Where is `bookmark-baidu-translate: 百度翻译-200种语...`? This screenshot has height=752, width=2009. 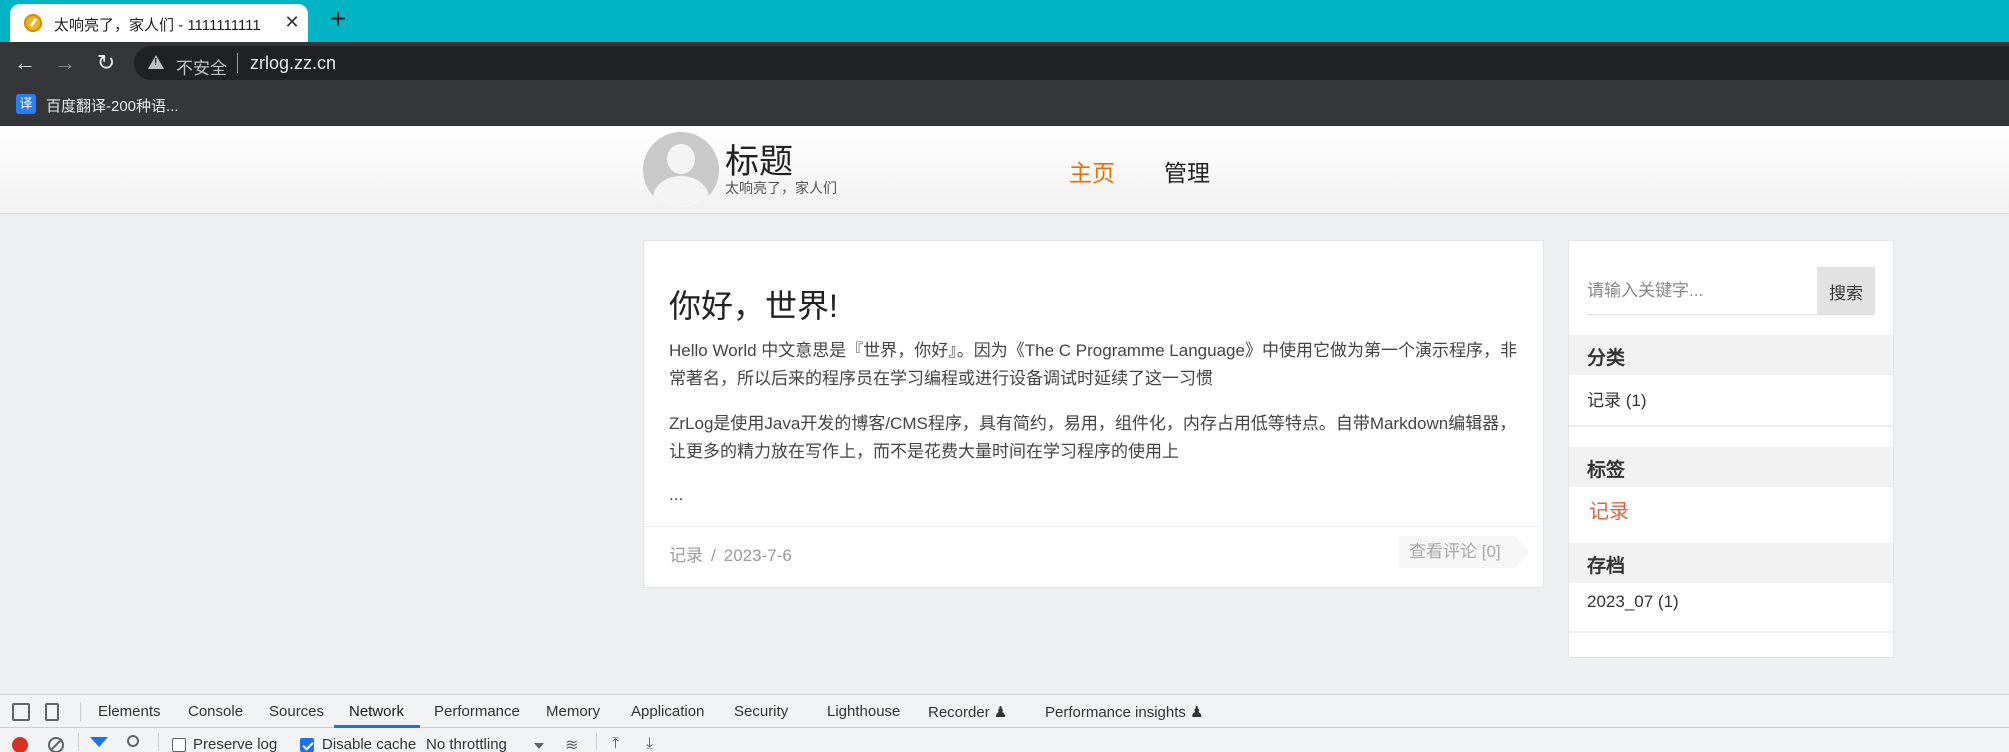 bookmark-baidu-translate: 百度翻译-200种语... is located at coordinates (112, 105).